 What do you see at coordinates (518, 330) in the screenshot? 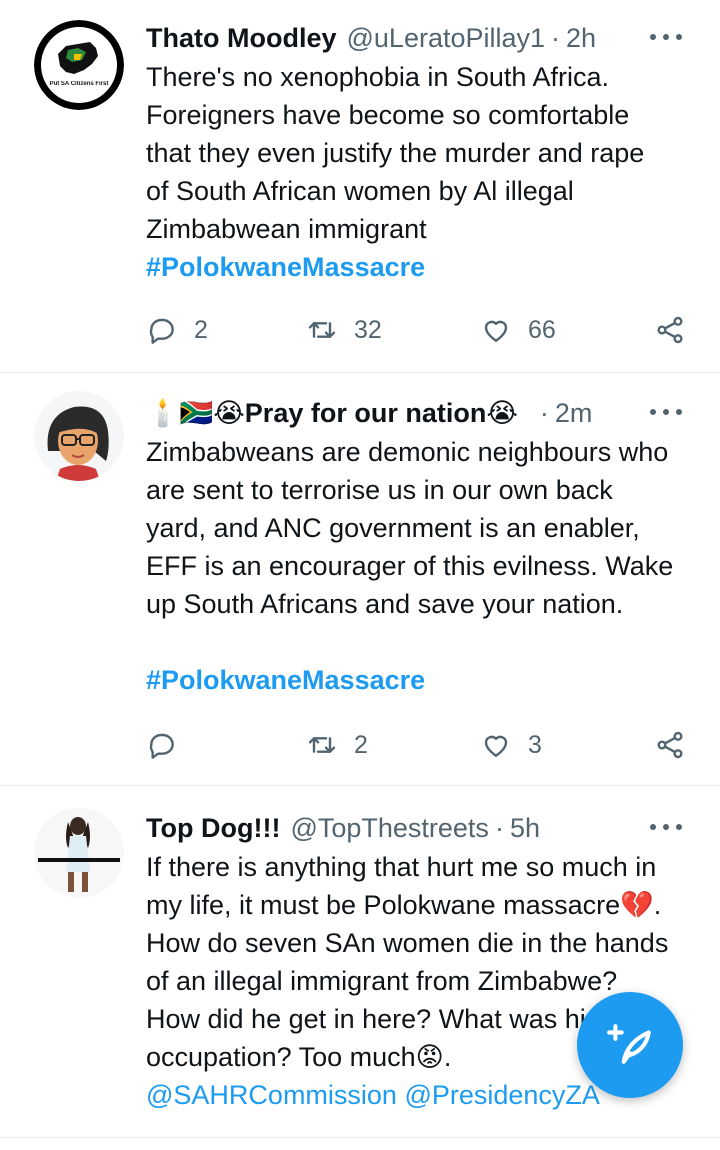
I see `like-button: 66` at bounding box center [518, 330].